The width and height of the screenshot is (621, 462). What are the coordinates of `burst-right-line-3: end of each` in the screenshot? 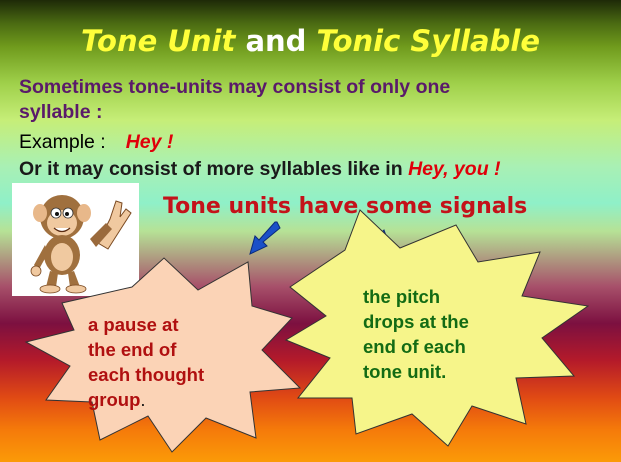 It's located at (414, 346).